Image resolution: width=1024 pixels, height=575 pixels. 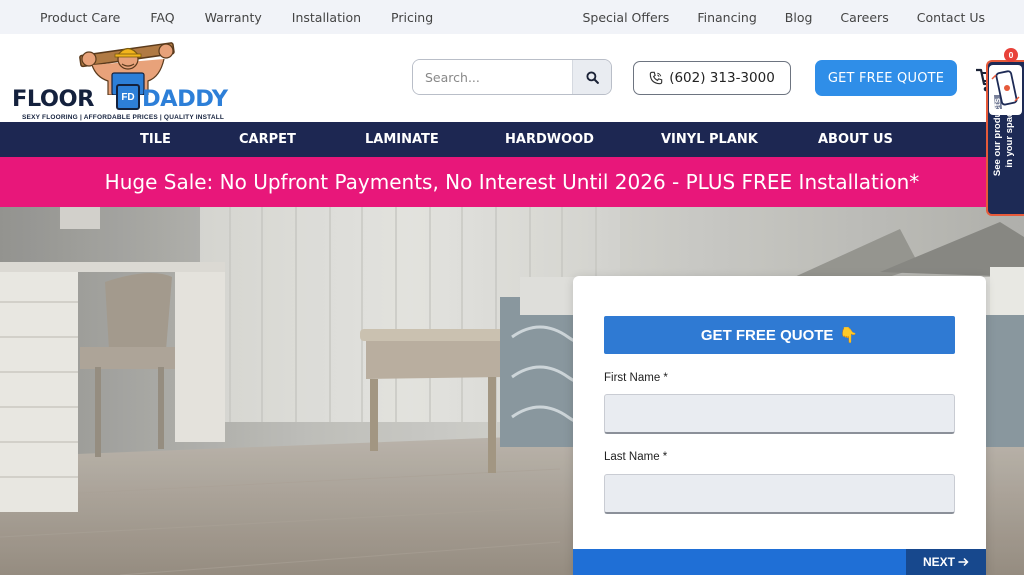 I want to click on link-installation: Installation, so click(x=326, y=17).